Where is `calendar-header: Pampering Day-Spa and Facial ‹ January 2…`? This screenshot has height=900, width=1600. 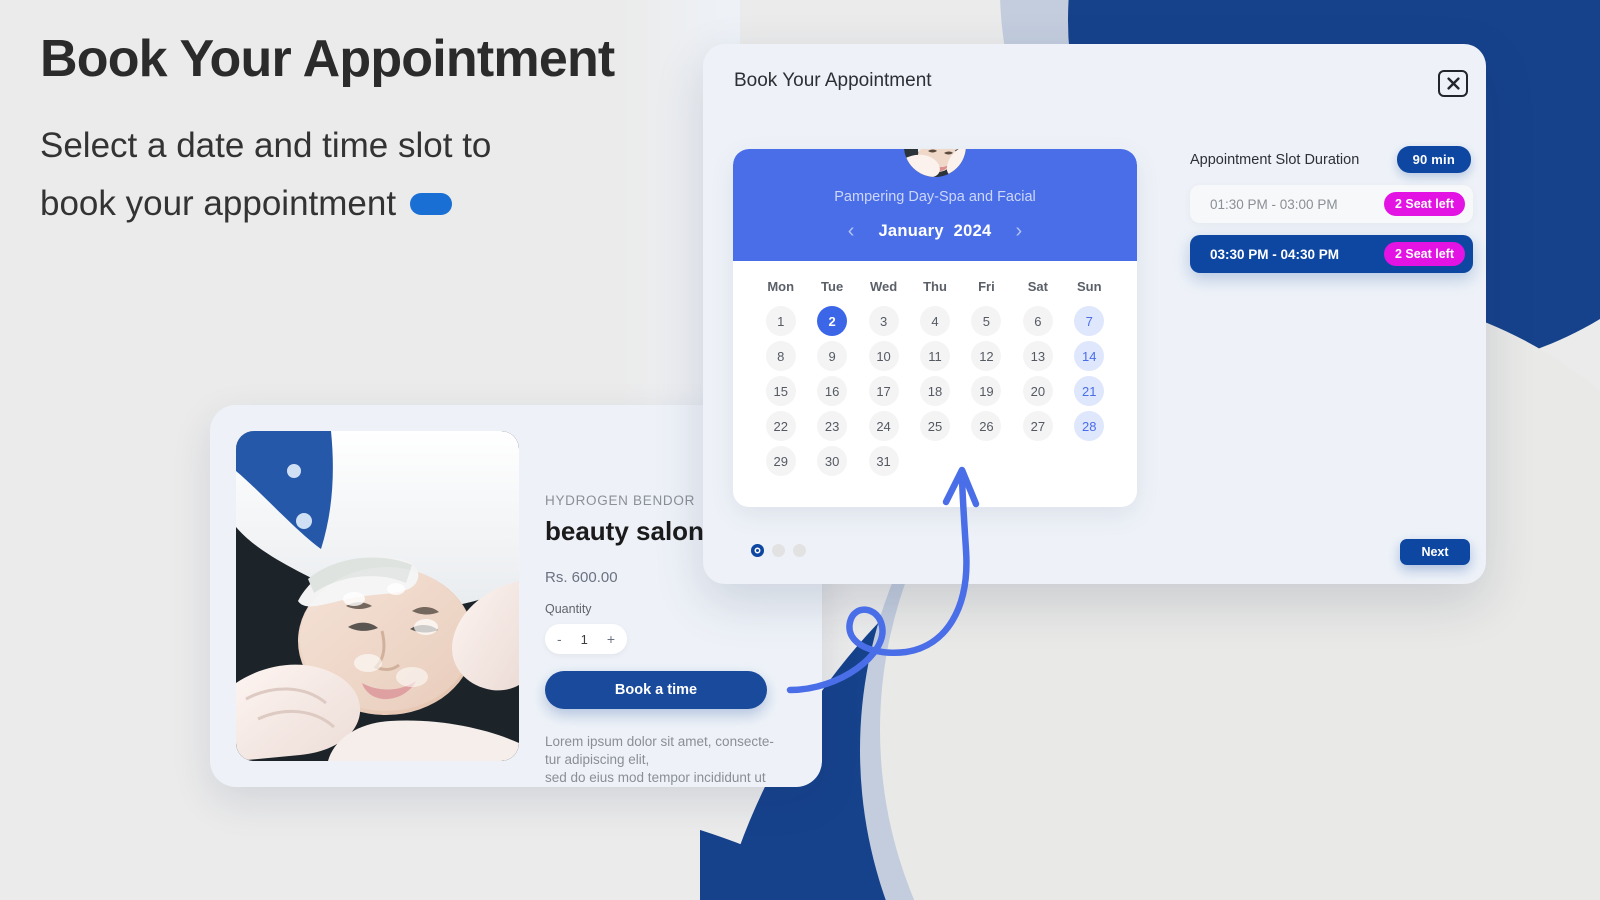 calendar-header: Pampering Day-Spa and Facial ‹ January 2… is located at coordinates (935, 205).